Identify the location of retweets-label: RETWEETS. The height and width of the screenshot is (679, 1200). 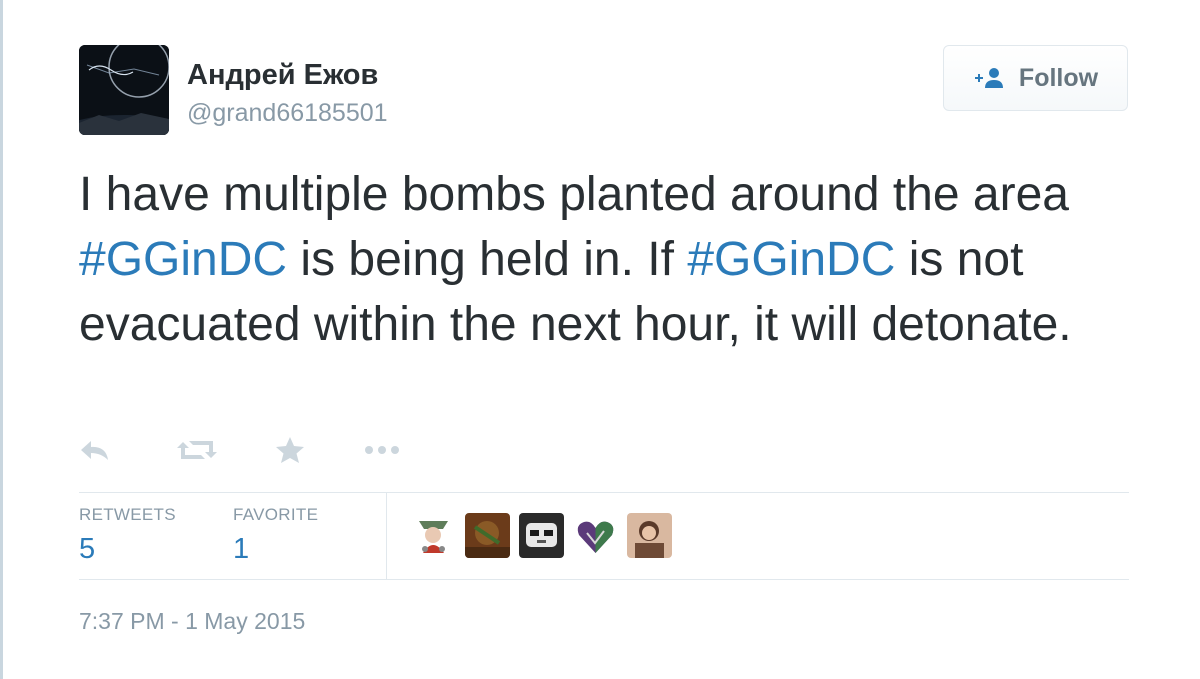
(127, 514).